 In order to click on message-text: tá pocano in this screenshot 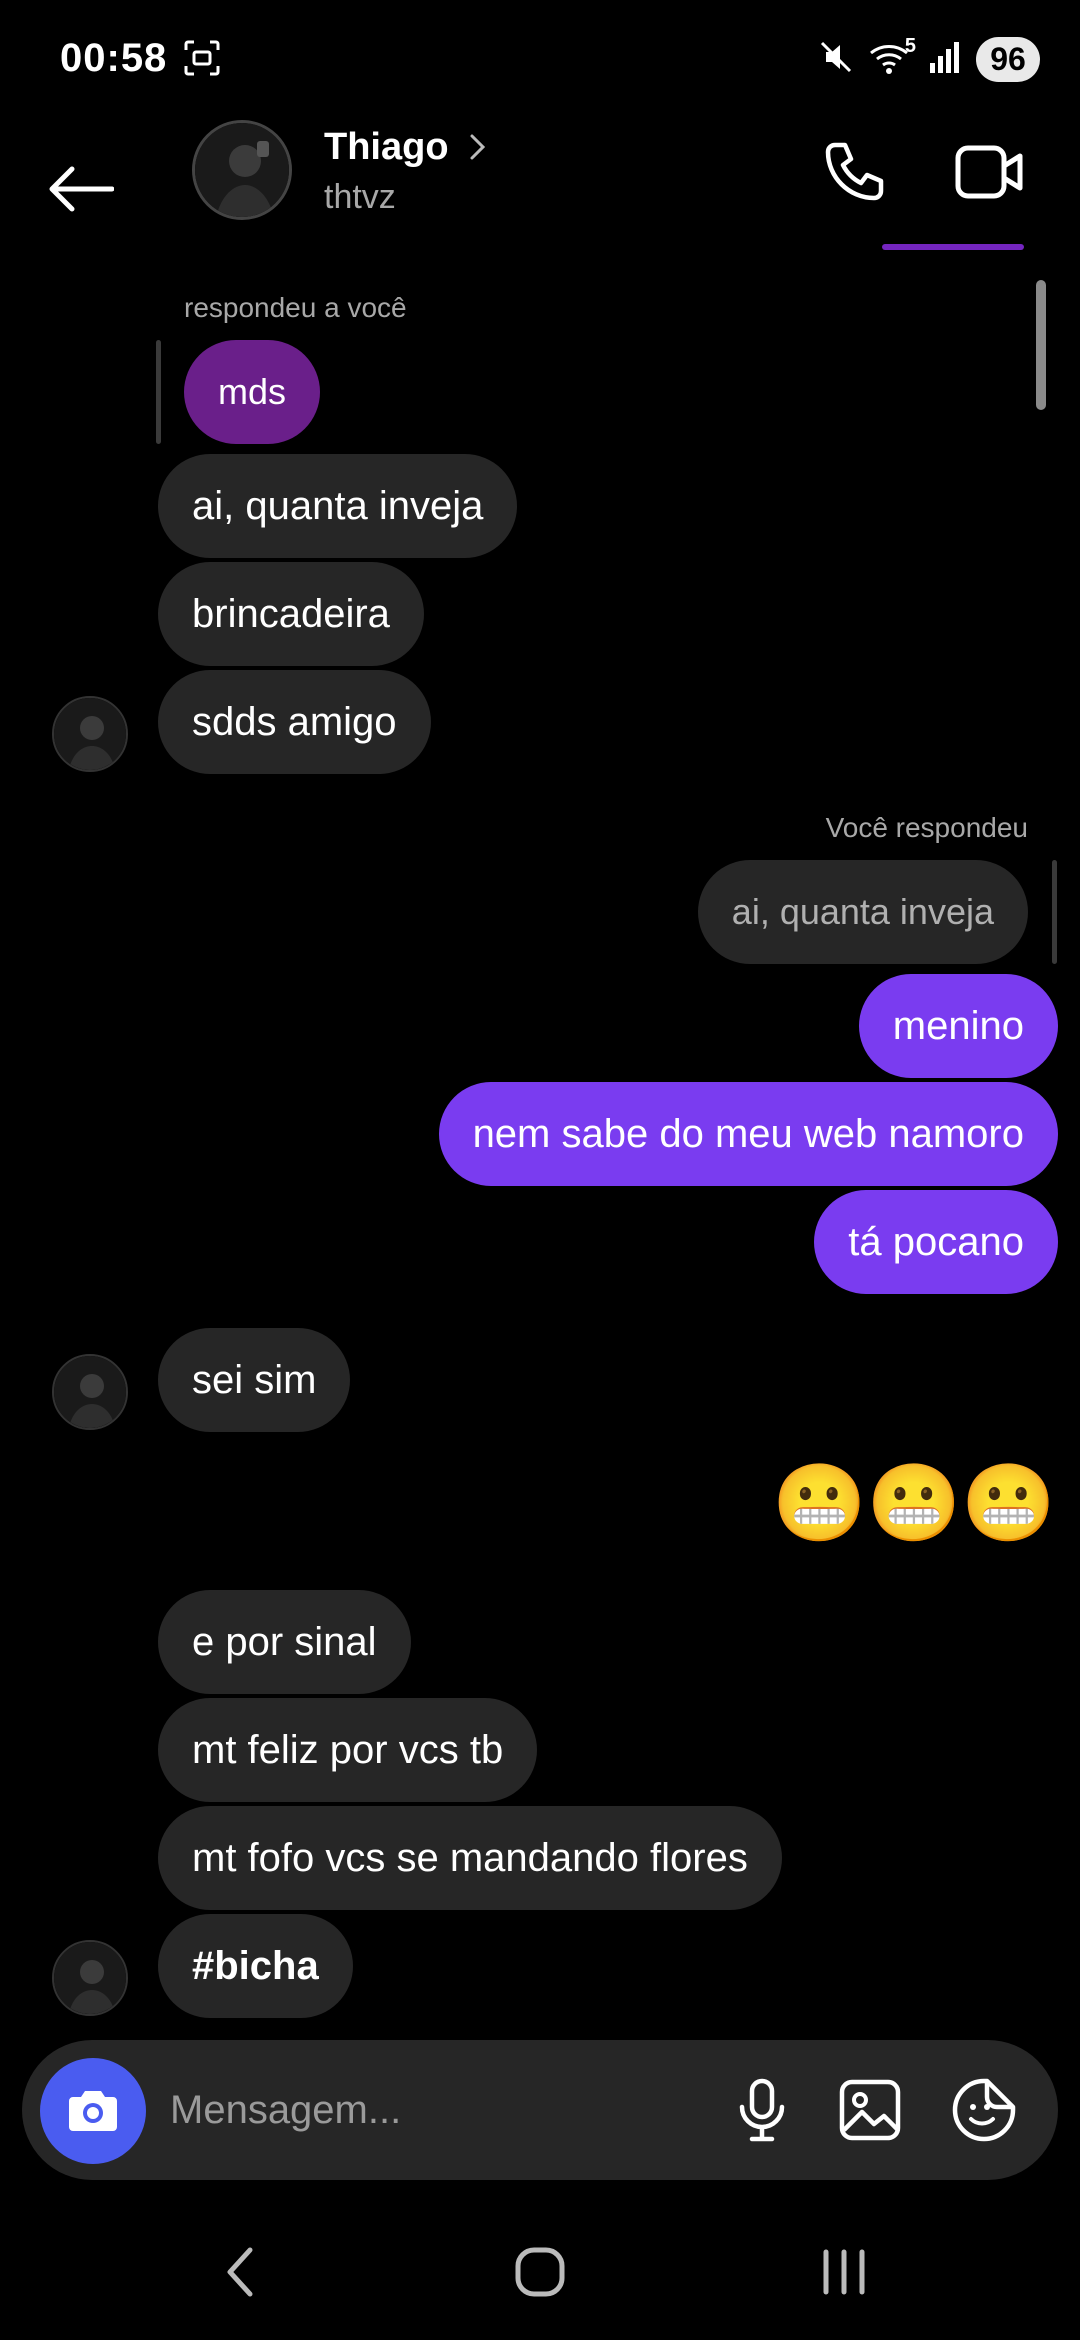, I will do `click(936, 1241)`.